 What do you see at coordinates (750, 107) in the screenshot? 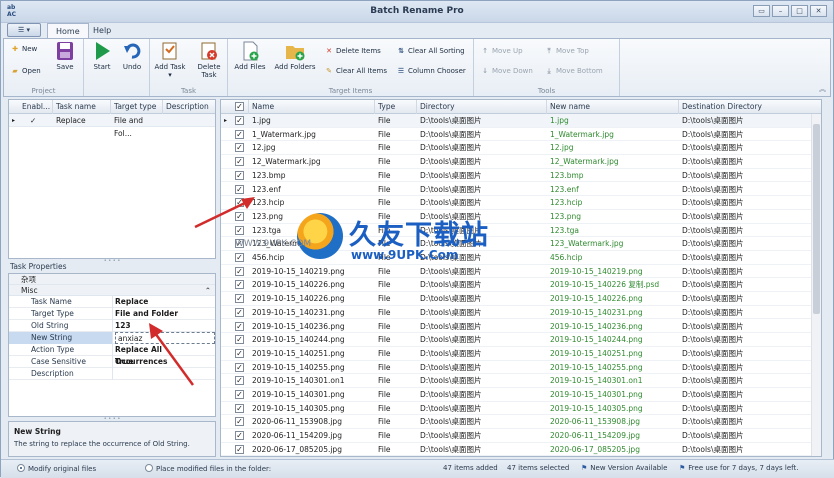
I see `column-destination: Destination Directory` at bounding box center [750, 107].